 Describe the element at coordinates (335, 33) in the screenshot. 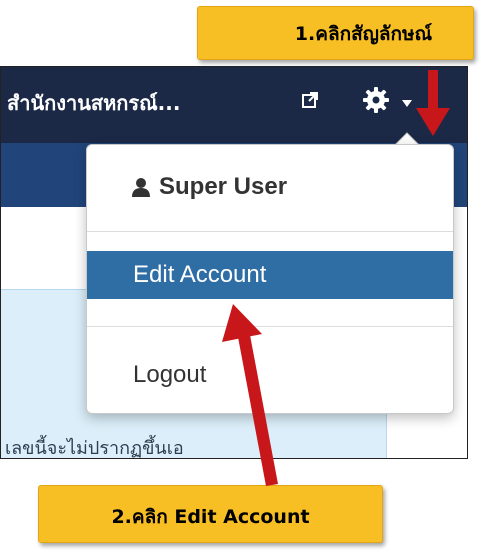

I see `callout-step-1: 1.คลิกสัญลักษณ์` at that location.